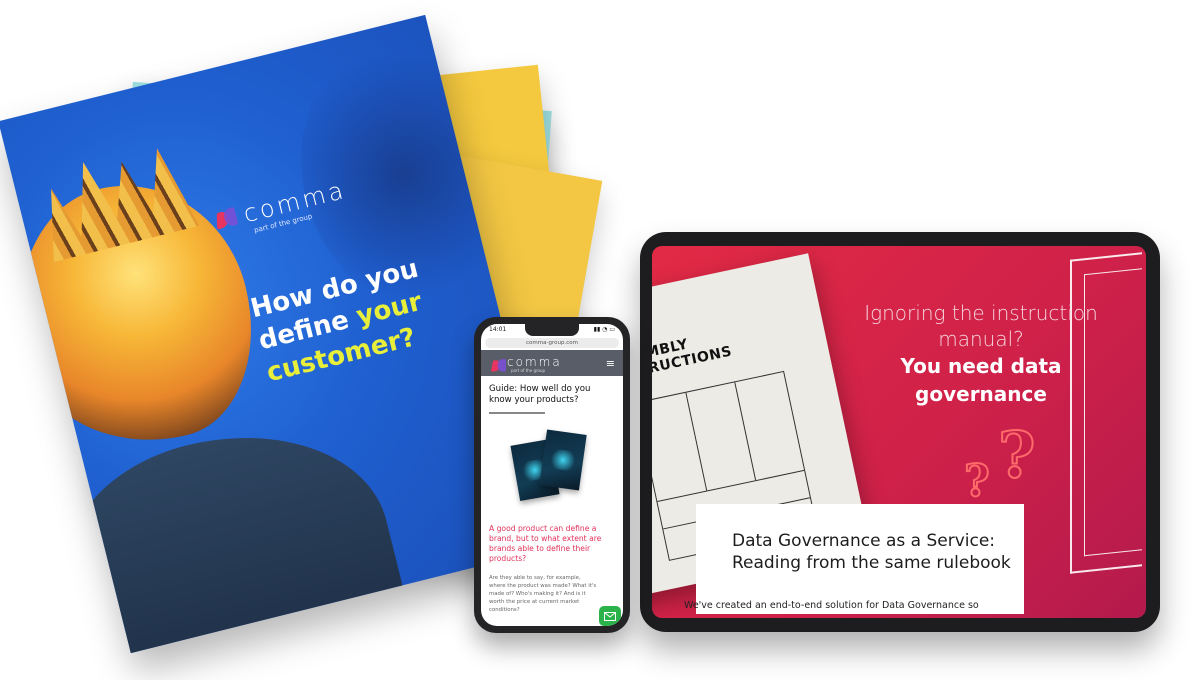 This screenshot has height=680, width=1200. I want to click on tablet-headline-light: Ignoring the instruction manual?, so click(981, 326).